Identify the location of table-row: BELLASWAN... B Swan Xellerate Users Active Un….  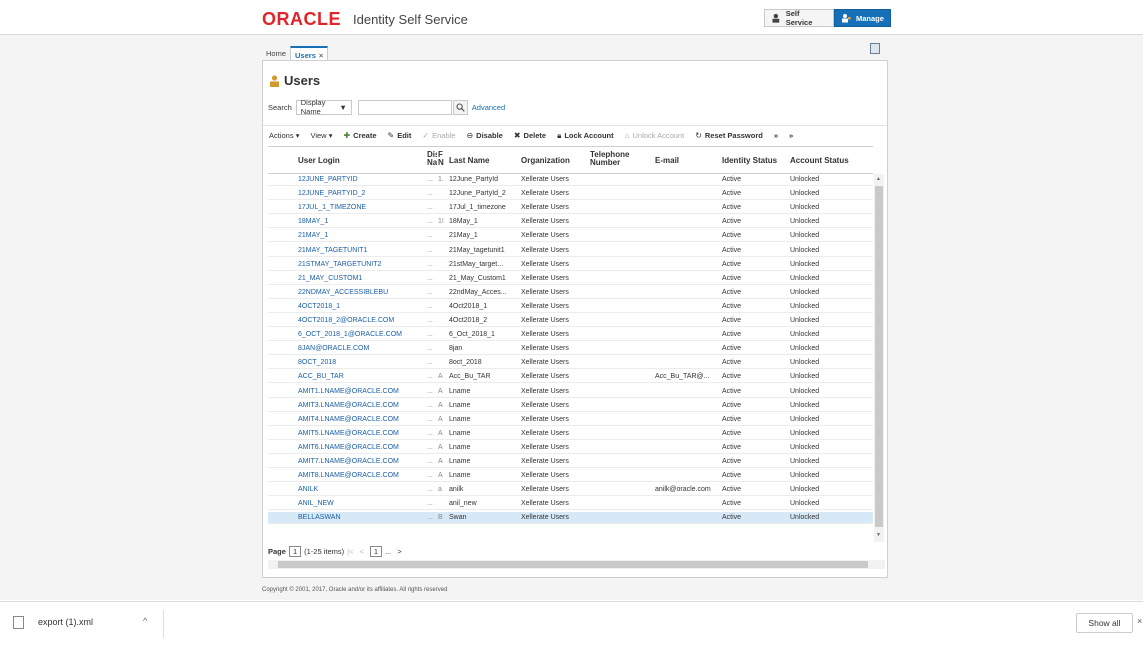
(570, 518).